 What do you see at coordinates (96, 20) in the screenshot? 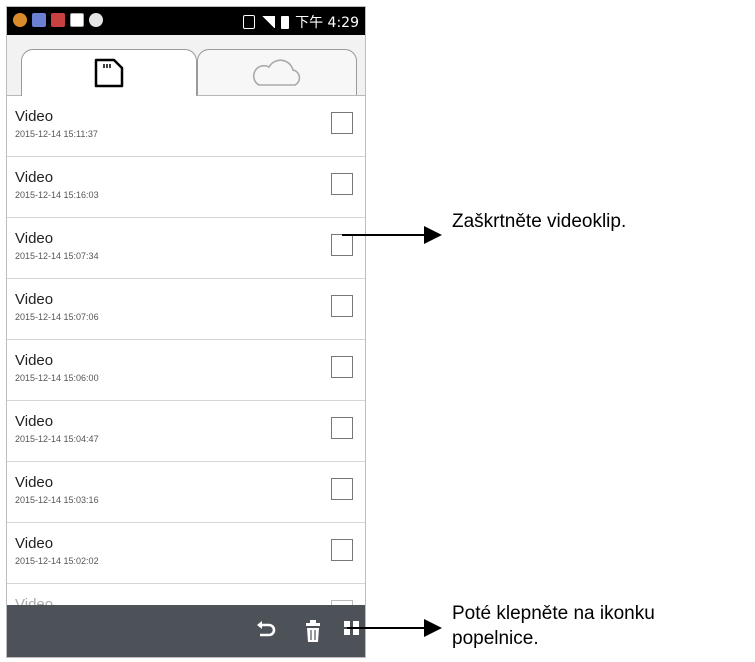
I see `notification-settings-icon` at bounding box center [96, 20].